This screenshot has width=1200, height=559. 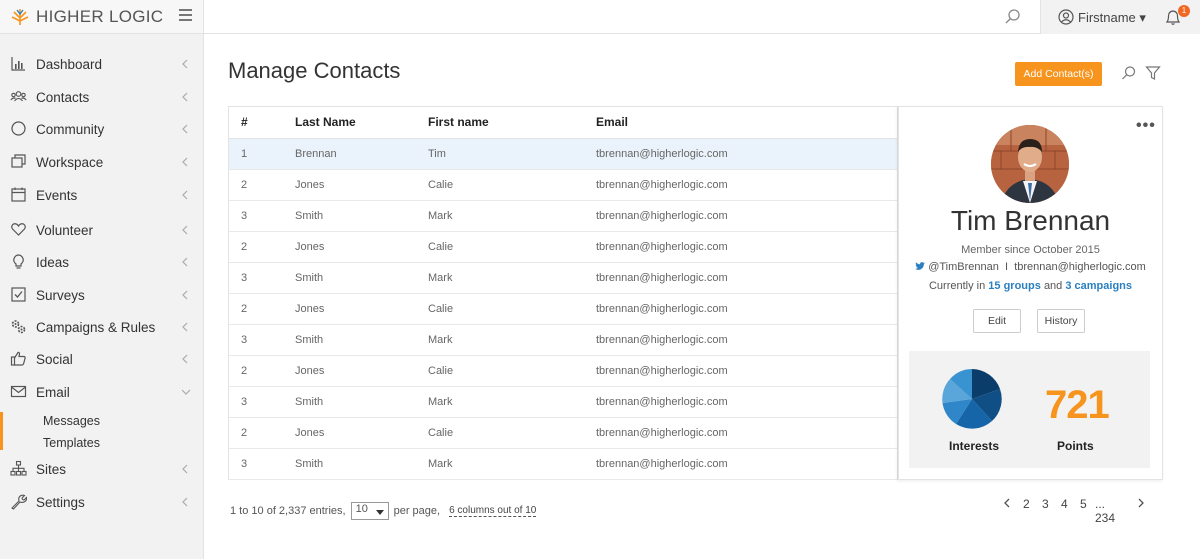 I want to click on brand-name: HIGHER LOGIC, so click(x=100, y=16).